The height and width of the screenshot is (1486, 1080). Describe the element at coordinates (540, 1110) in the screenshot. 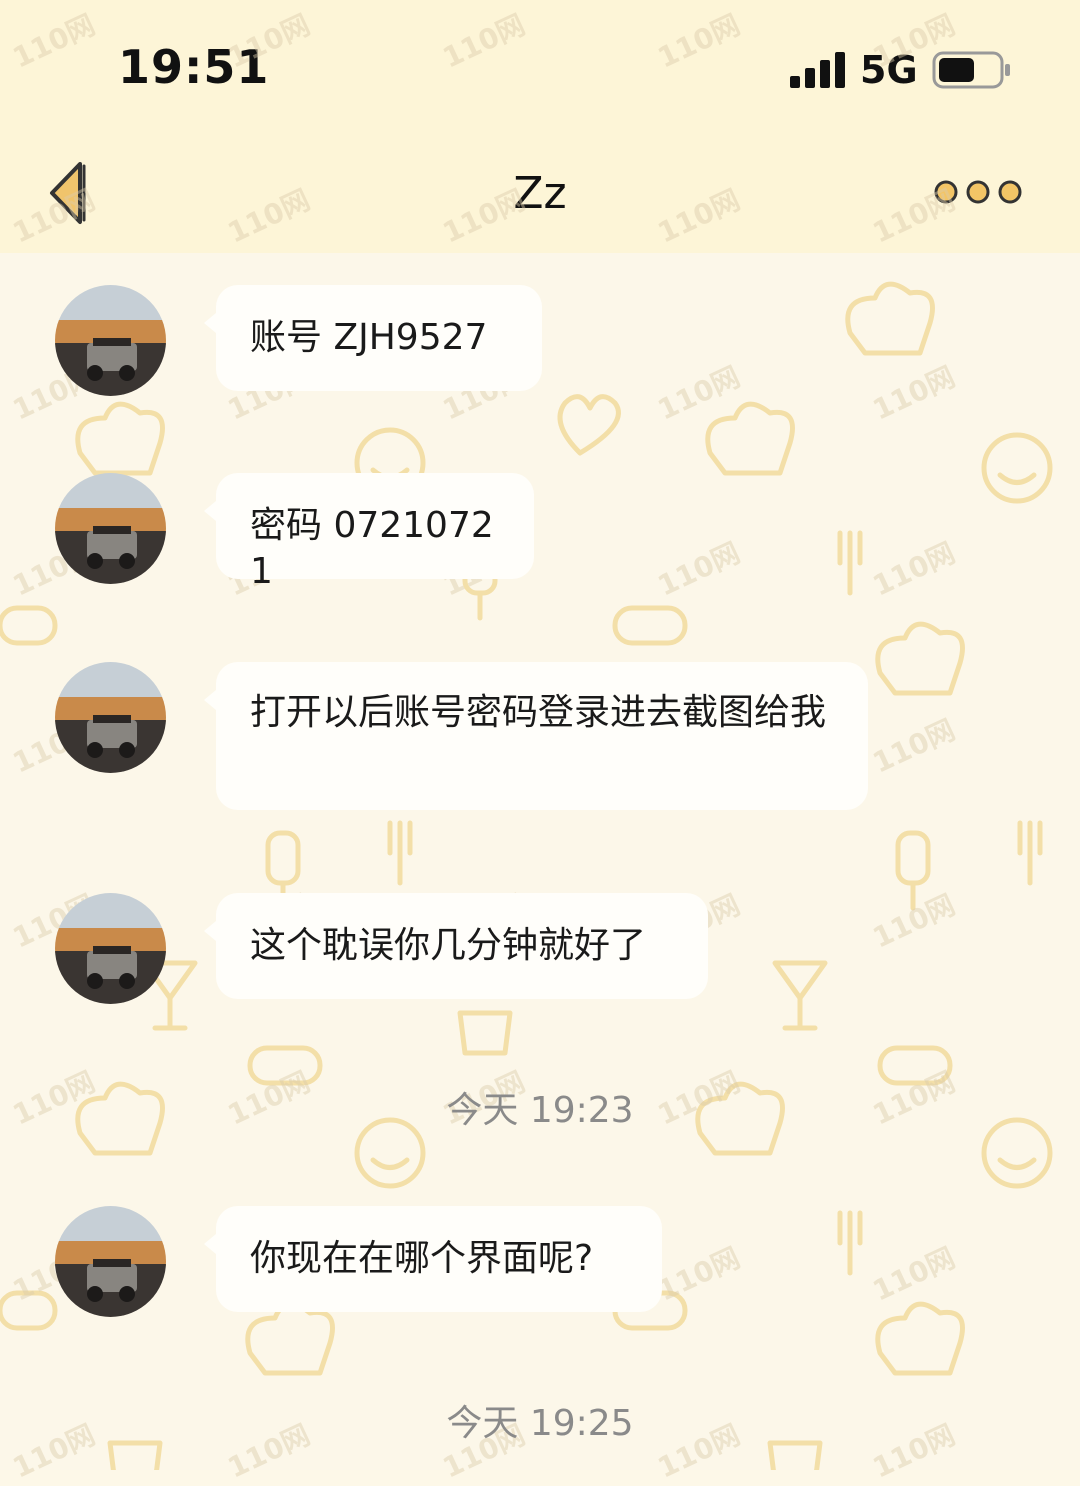

I see `timestamp: 今天 19:23` at that location.